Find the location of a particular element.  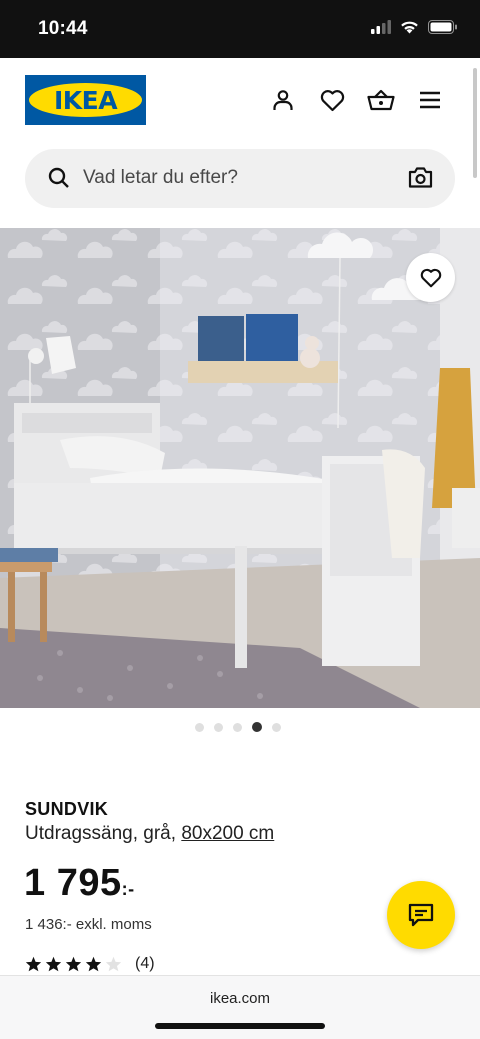

account-button is located at coordinates (283, 100).